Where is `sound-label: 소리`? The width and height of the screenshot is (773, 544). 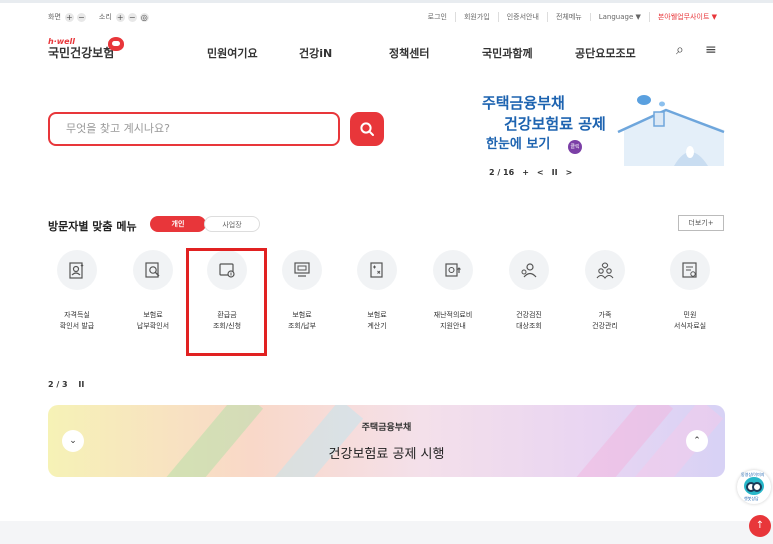 sound-label: 소리 is located at coordinates (105, 17).